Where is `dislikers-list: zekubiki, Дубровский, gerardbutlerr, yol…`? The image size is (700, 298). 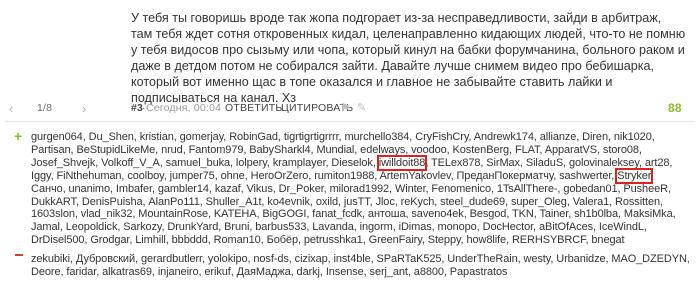 dislikers-list: zekubiki, Дубровский, gerardbutlerr, yol… is located at coordinates (360, 265).